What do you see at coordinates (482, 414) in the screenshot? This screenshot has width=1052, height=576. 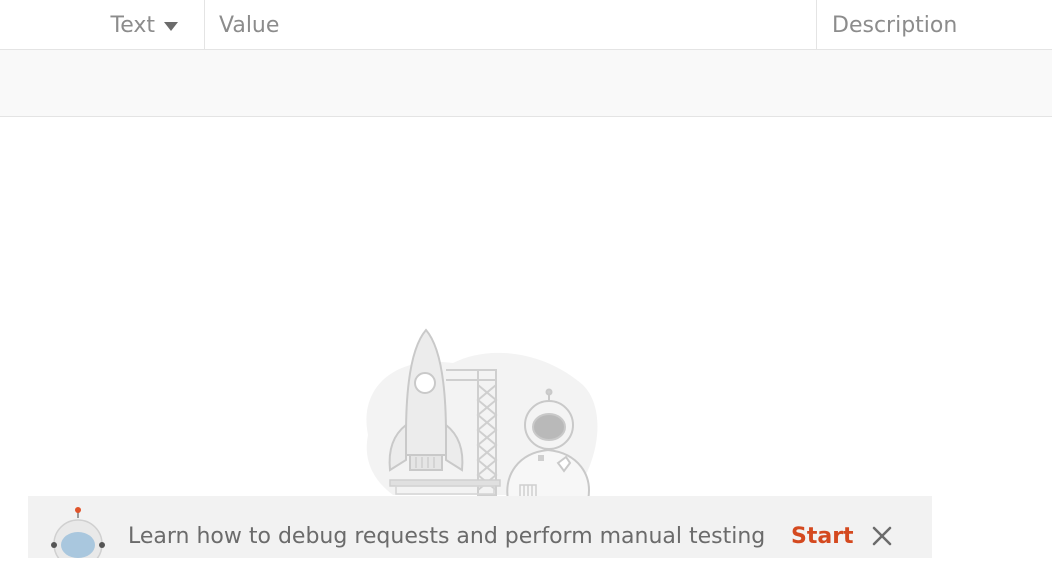 I see `rocket-launch-illustration` at bounding box center [482, 414].